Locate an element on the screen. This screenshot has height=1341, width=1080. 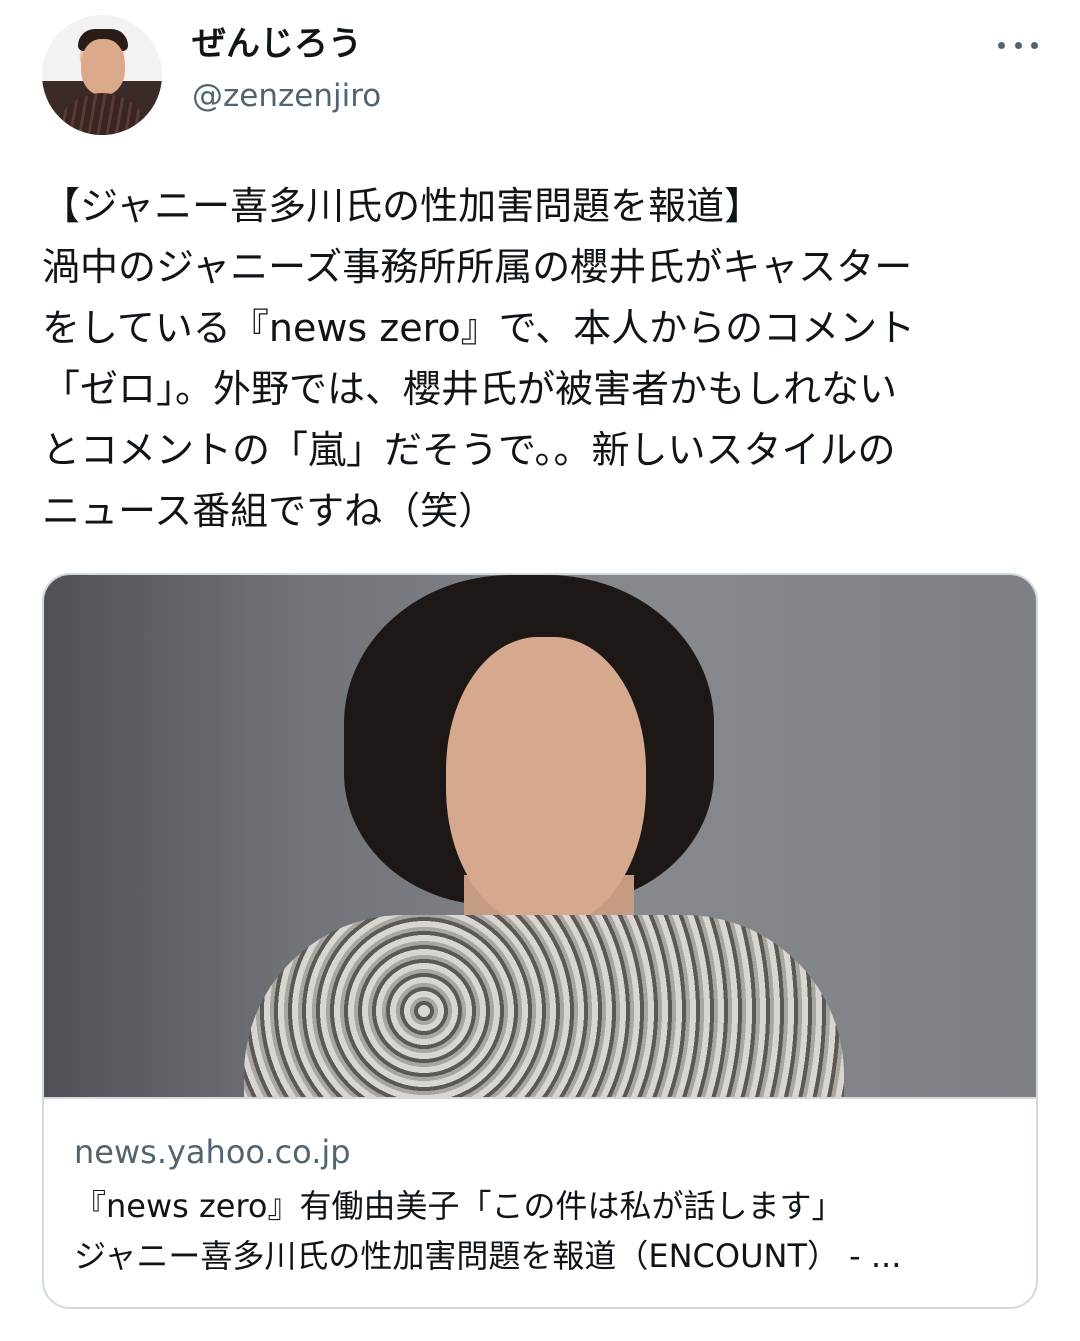
card-title-line-1: 『news zero』有働由美子「この件は私が話します」 is located at coordinates (459, 1206).